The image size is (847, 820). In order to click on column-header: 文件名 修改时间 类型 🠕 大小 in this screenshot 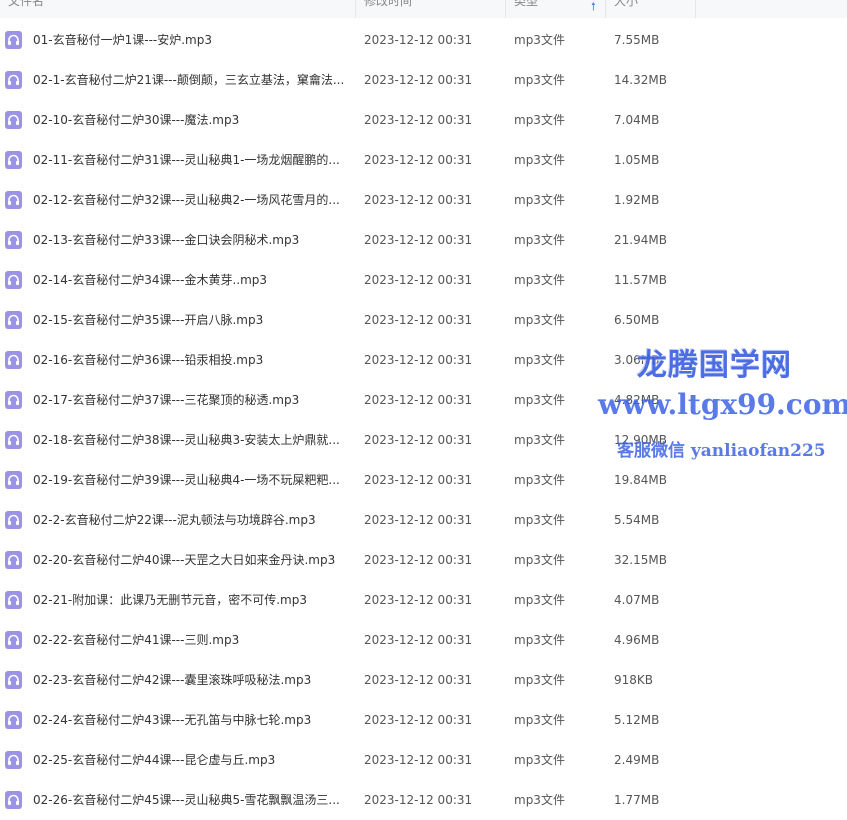, I will do `click(423, 9)`.